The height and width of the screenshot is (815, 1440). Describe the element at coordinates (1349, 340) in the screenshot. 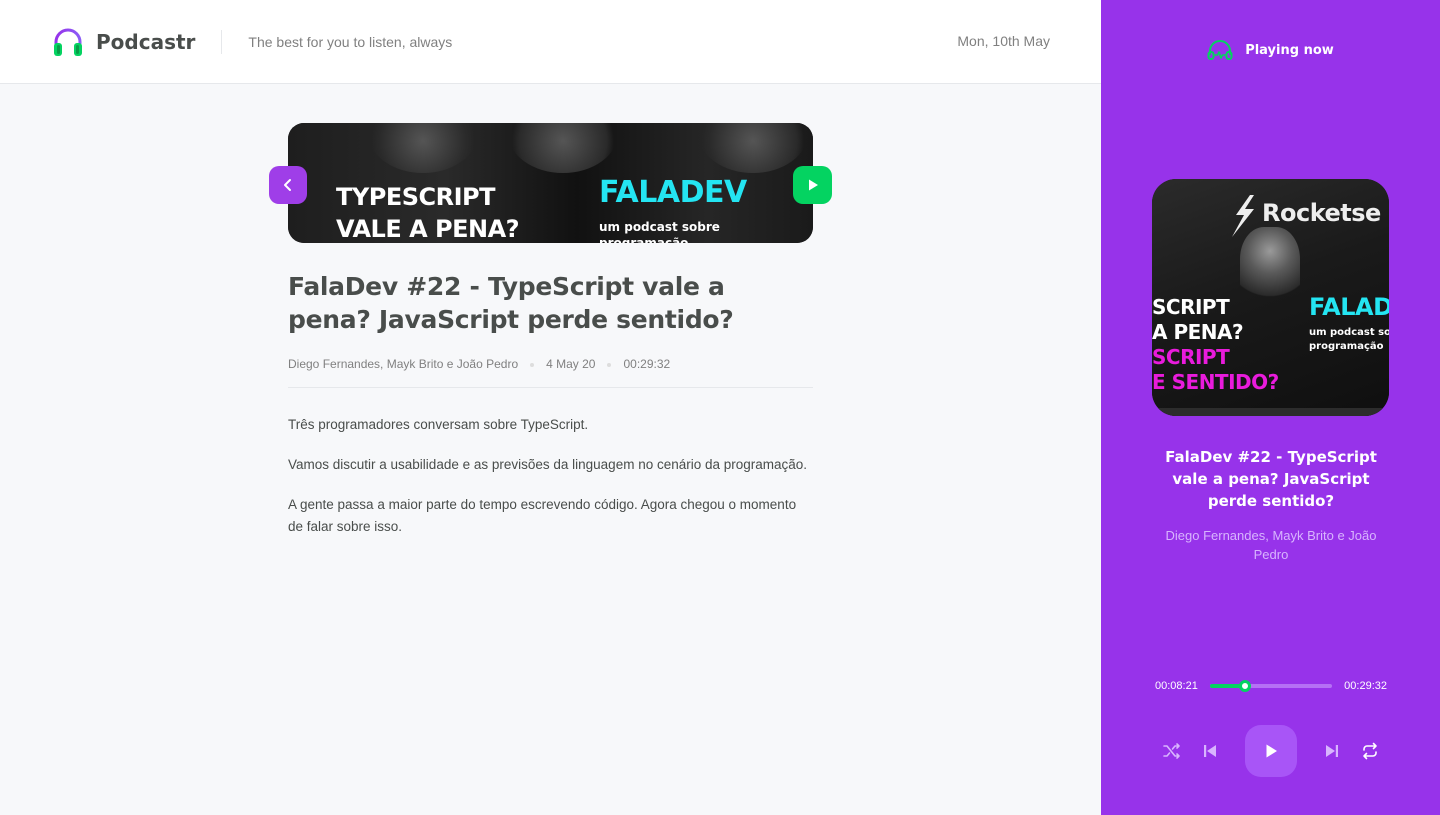

I see `cover-subtitle: um podcast sob programação` at that location.